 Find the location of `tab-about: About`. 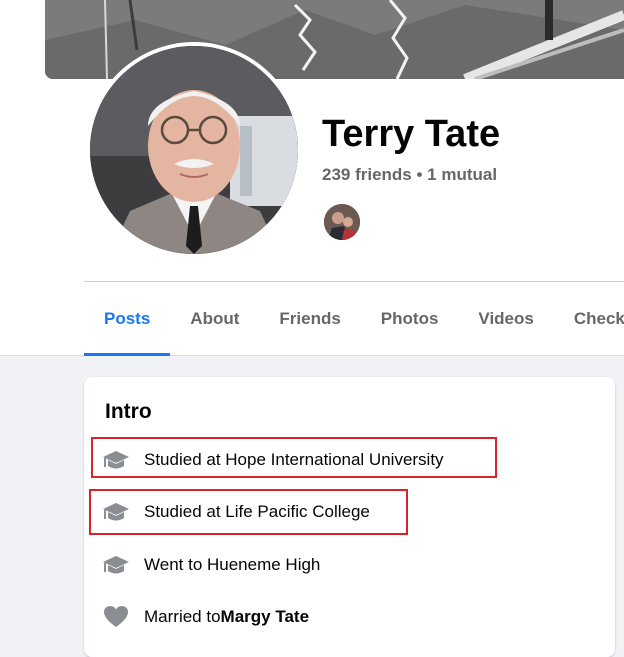

tab-about: About is located at coordinates (214, 319).